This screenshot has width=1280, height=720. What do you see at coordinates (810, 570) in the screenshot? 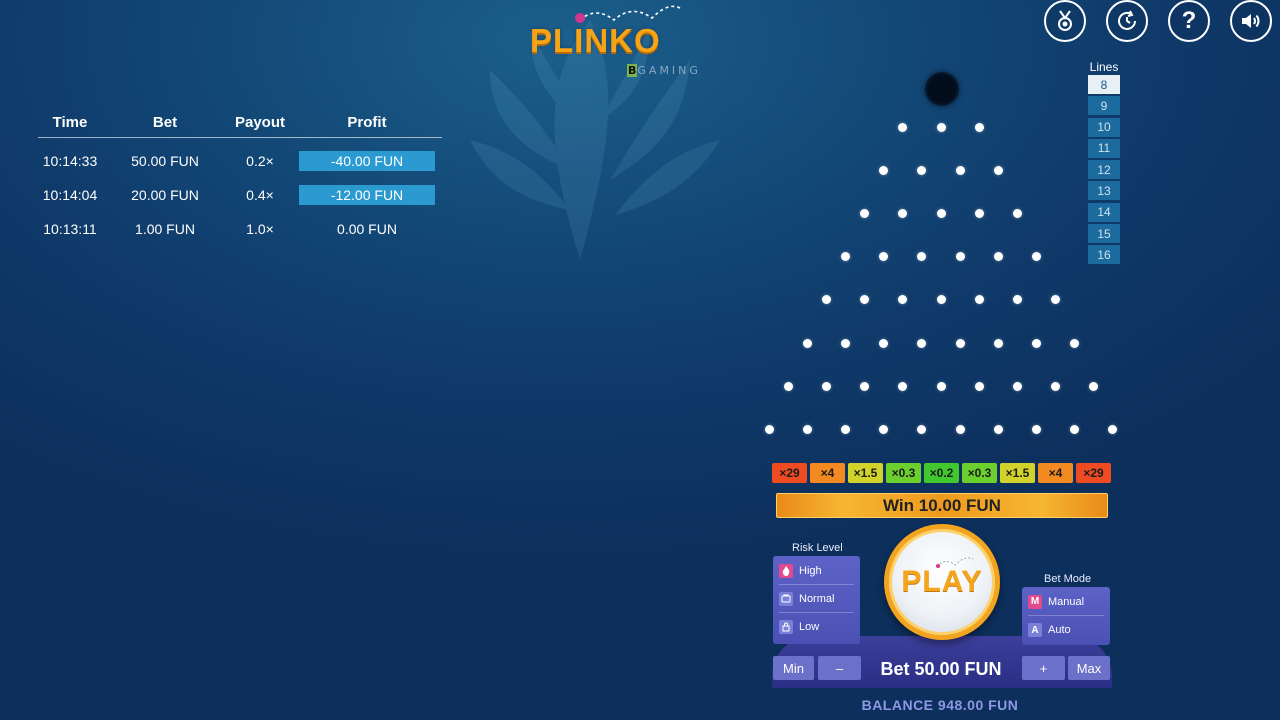
I see `risk-option-label: High` at bounding box center [810, 570].